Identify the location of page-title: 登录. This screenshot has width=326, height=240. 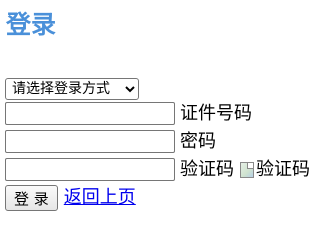
(31, 24).